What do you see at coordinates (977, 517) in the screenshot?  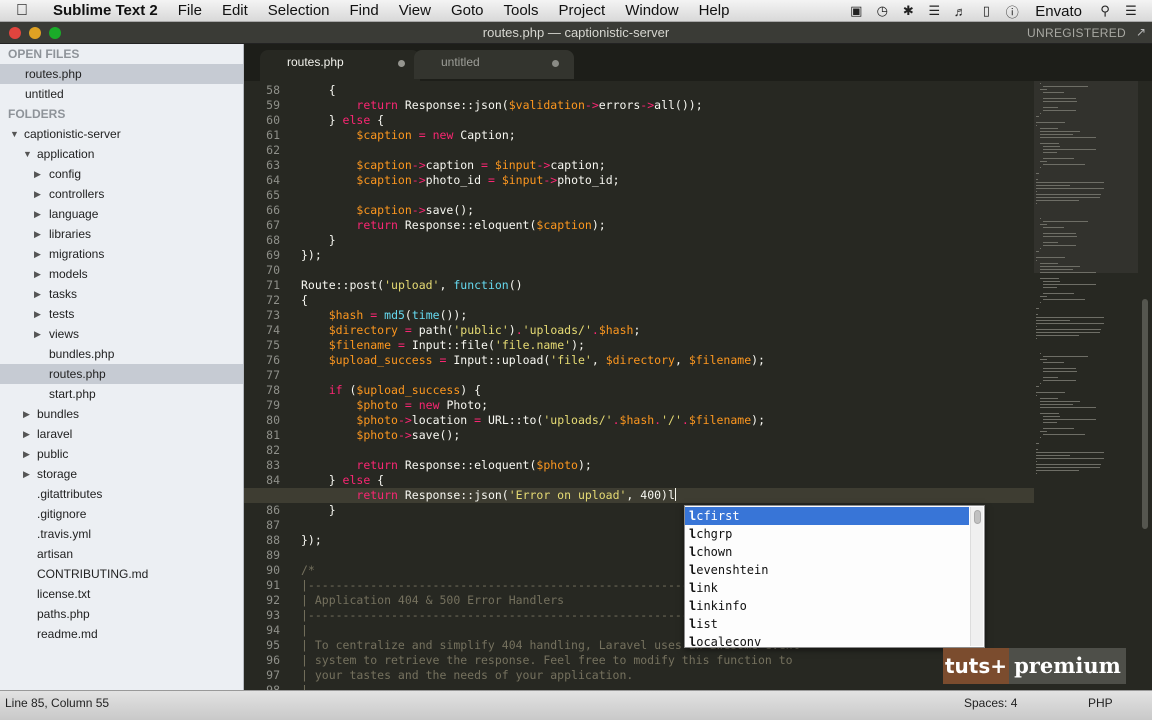 I see `autocomplete-scroll-thumb` at bounding box center [977, 517].